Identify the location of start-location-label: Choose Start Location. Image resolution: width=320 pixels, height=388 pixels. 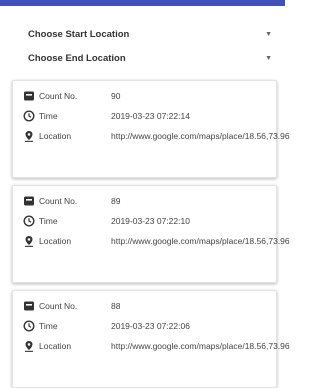
(79, 34).